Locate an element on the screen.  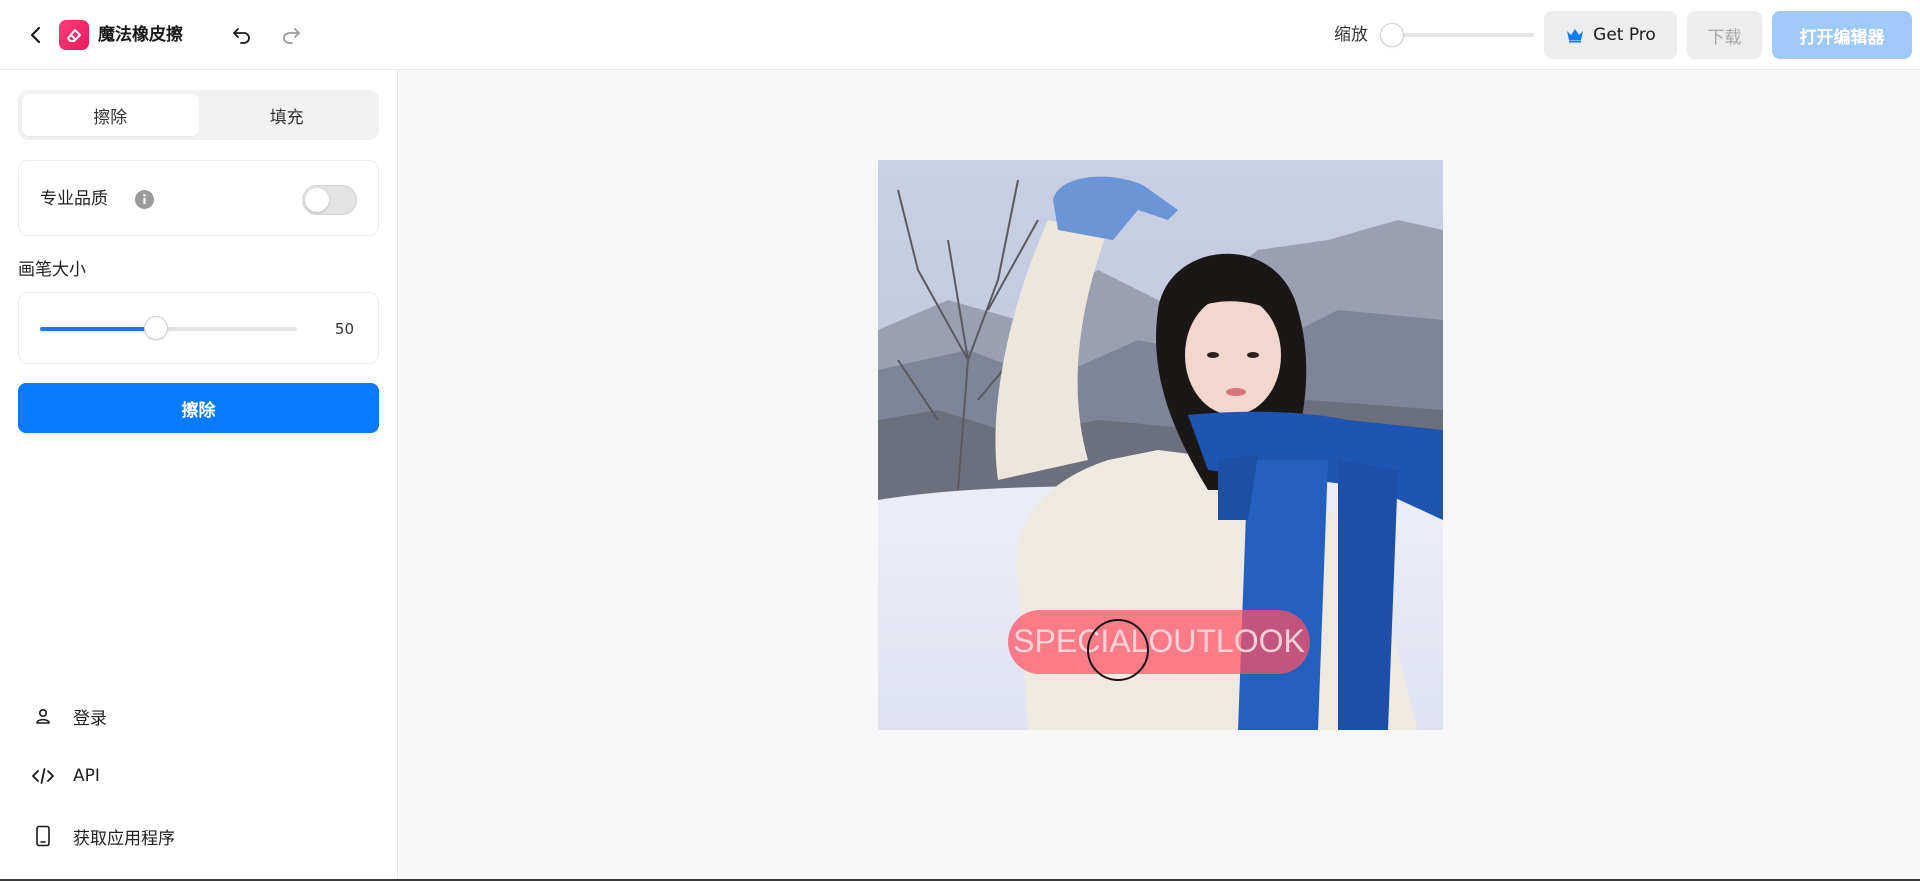
crown-icon is located at coordinates (1575, 36).